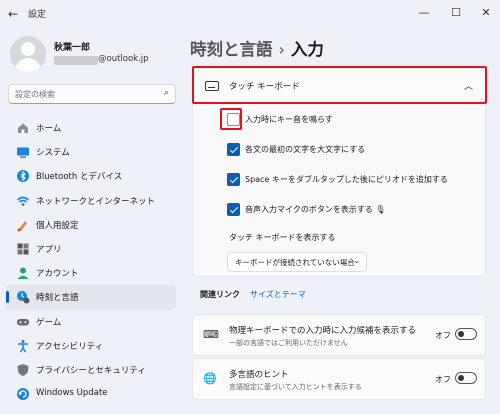 Image resolution: width=500 pixels, height=414 pixels. What do you see at coordinates (339, 379) in the screenshot?
I see `setting-row-multilingual: 🌐 多言語のヒント 言語設定に基づいて入力ヒントを表示する オフ` at bounding box center [339, 379].